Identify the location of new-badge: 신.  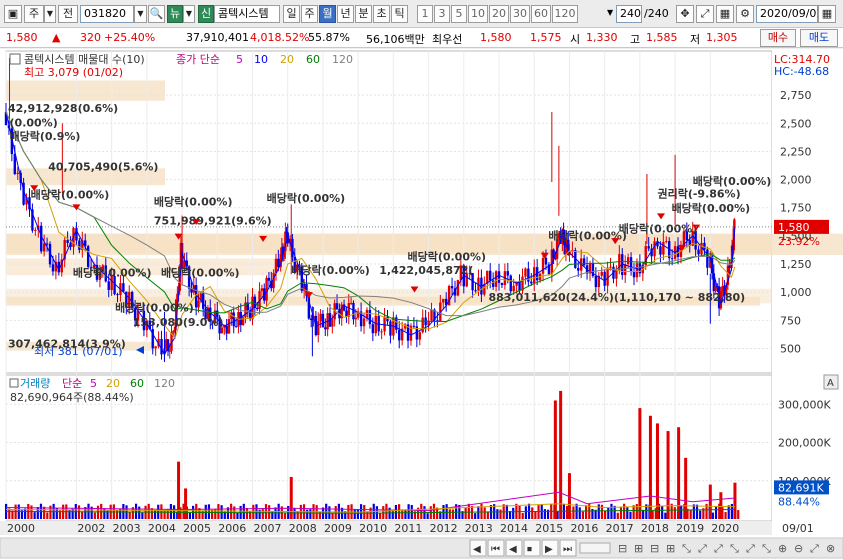
(206, 14).